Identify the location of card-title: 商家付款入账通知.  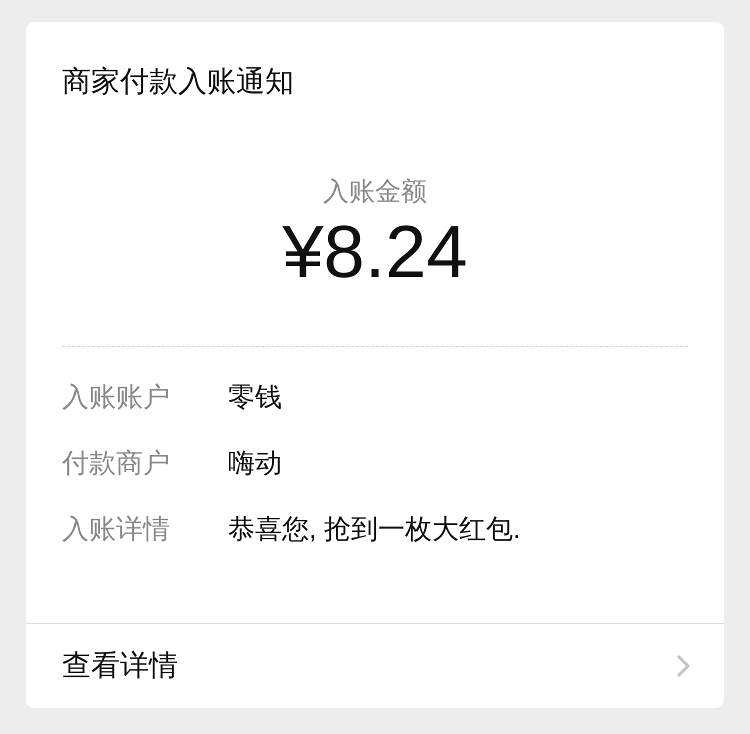
(178, 82).